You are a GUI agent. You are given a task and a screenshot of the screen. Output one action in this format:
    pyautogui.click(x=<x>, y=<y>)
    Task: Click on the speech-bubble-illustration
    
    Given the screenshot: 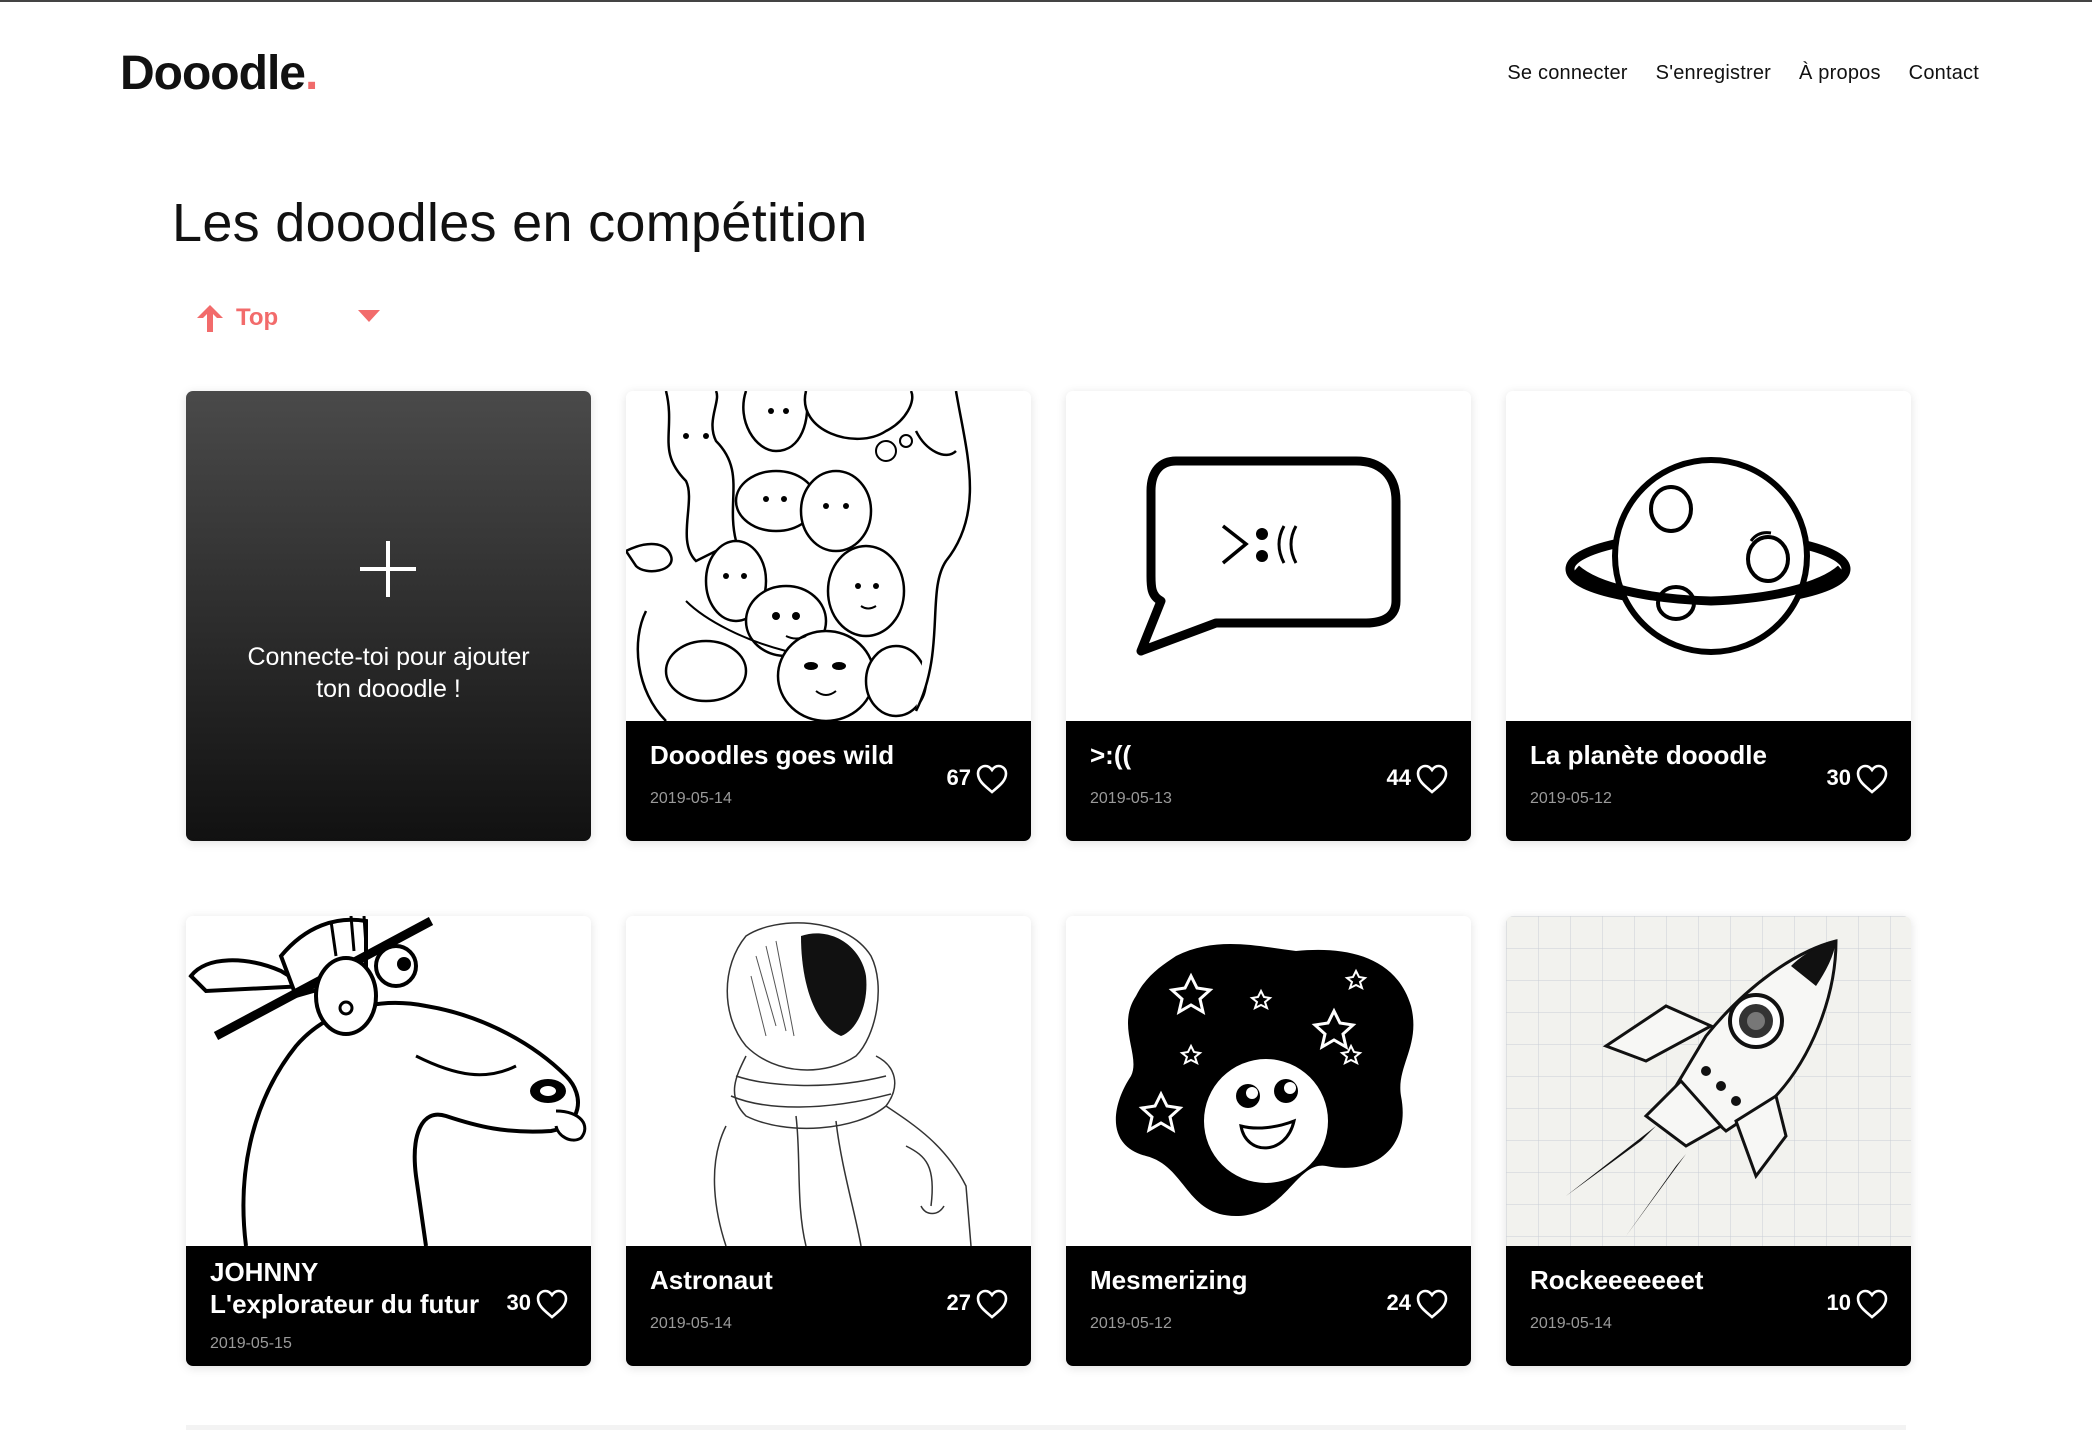 What is the action you would take?
    pyautogui.click(x=1268, y=556)
    